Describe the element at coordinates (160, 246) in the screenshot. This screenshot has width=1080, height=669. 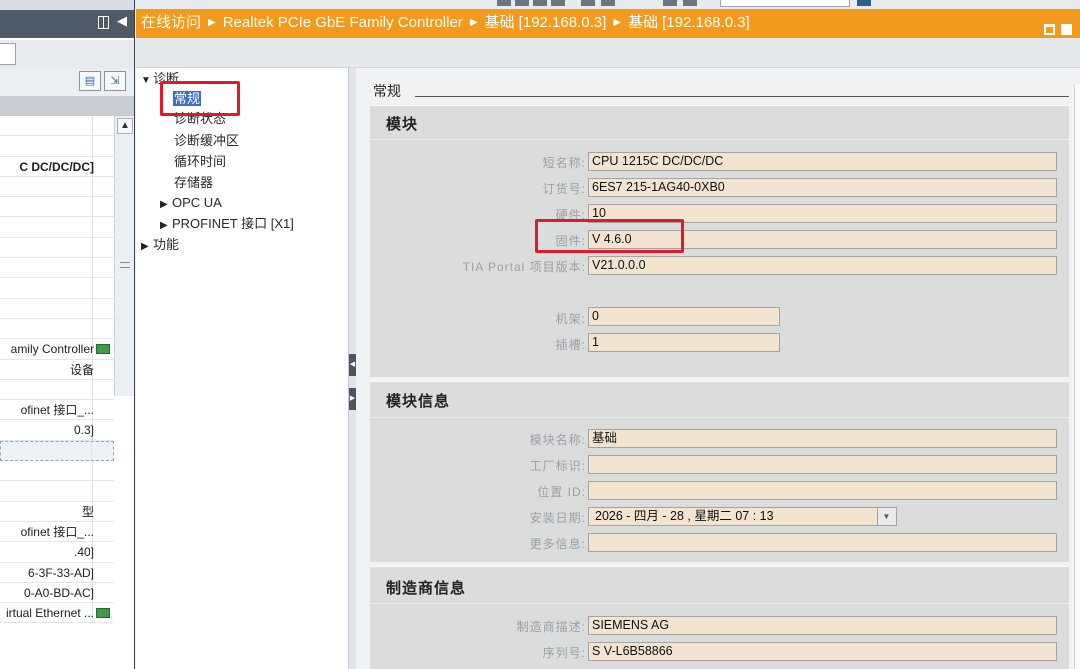
I see `nav-functions: ▶ 功能` at that location.